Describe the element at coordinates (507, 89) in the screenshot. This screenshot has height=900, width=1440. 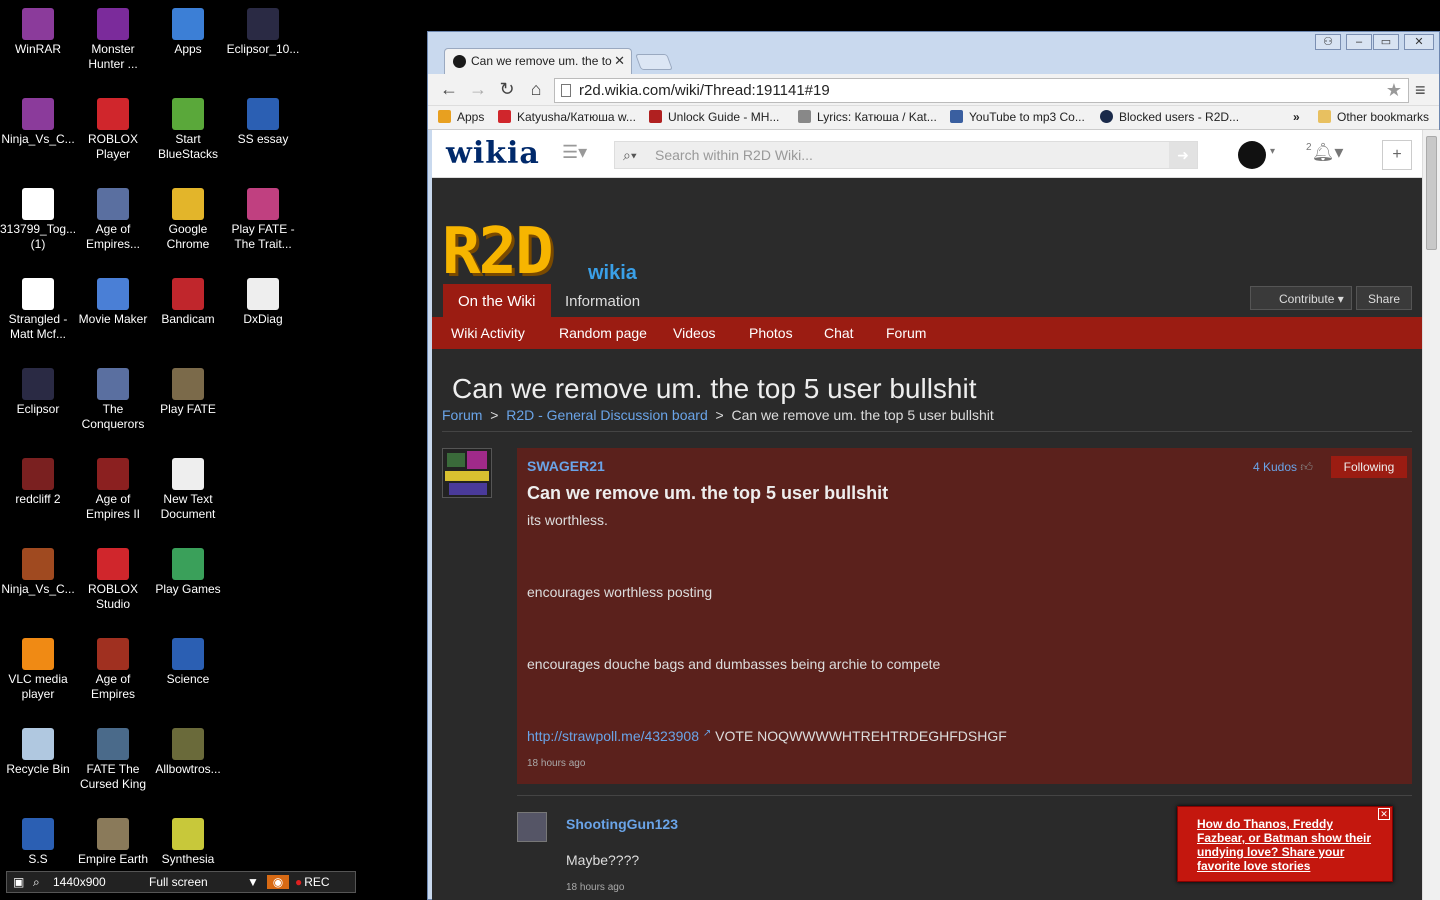
I see `reload-icon: ↻` at that location.